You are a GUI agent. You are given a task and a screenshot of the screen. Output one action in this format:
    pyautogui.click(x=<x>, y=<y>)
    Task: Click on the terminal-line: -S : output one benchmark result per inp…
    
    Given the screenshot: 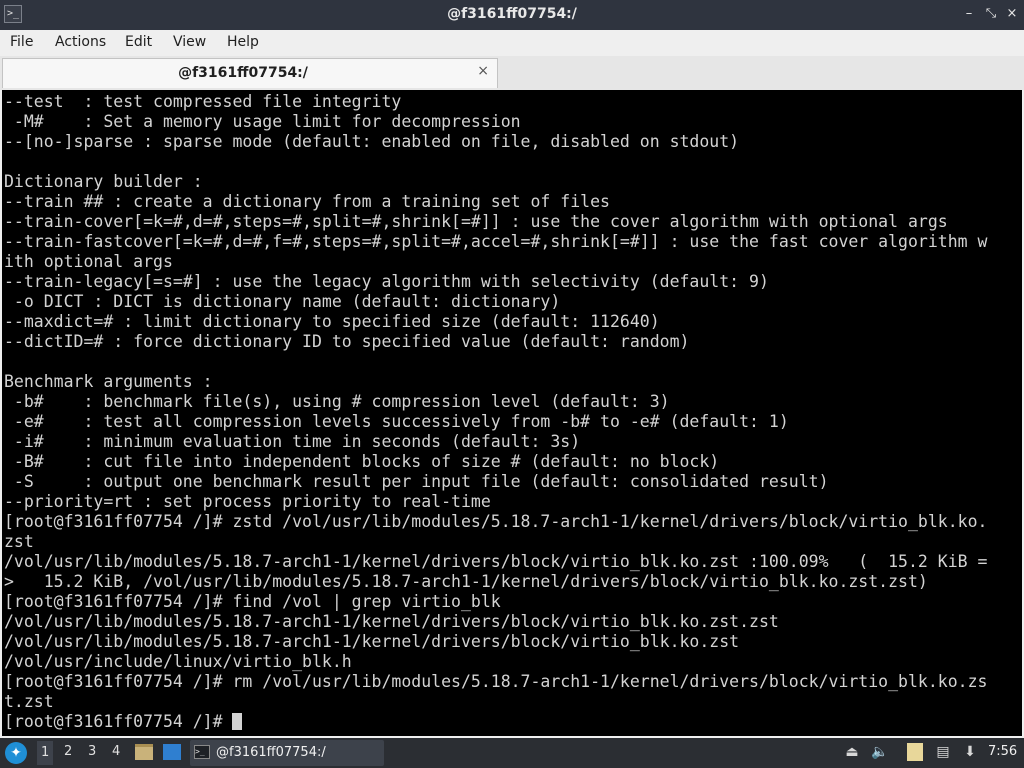 What is the action you would take?
    pyautogui.click(x=416, y=481)
    